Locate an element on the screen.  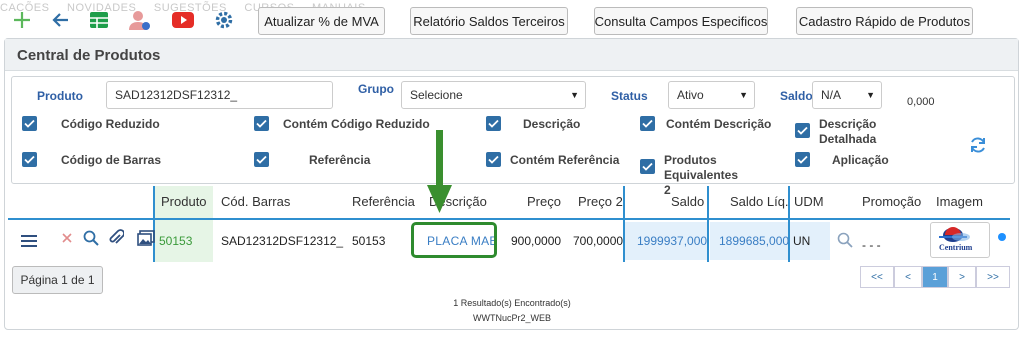
cell-saldo-liq: 1899685,000 is located at coordinates (754, 241).